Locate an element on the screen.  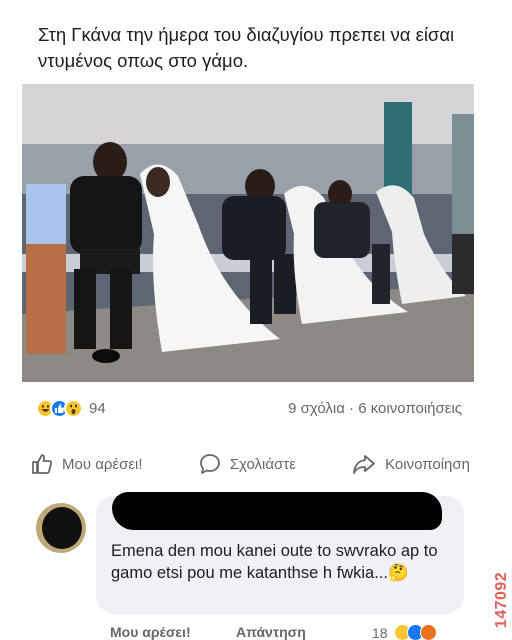
reaction-icons: 94 is located at coordinates (71, 408).